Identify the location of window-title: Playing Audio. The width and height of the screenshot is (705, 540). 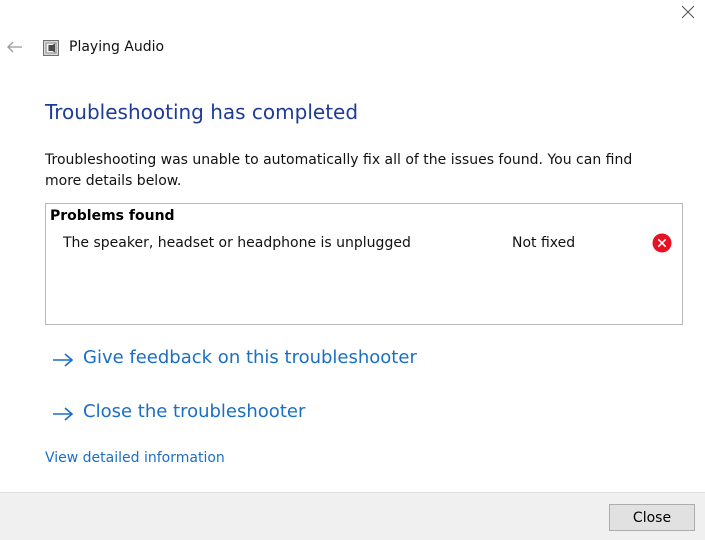
(117, 47).